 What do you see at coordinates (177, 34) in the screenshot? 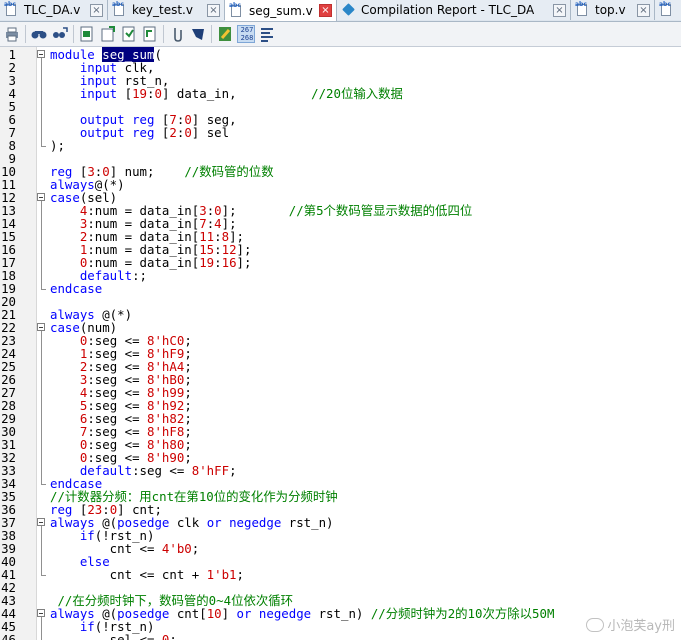
I see `bookmark-clip-icon` at bounding box center [177, 34].